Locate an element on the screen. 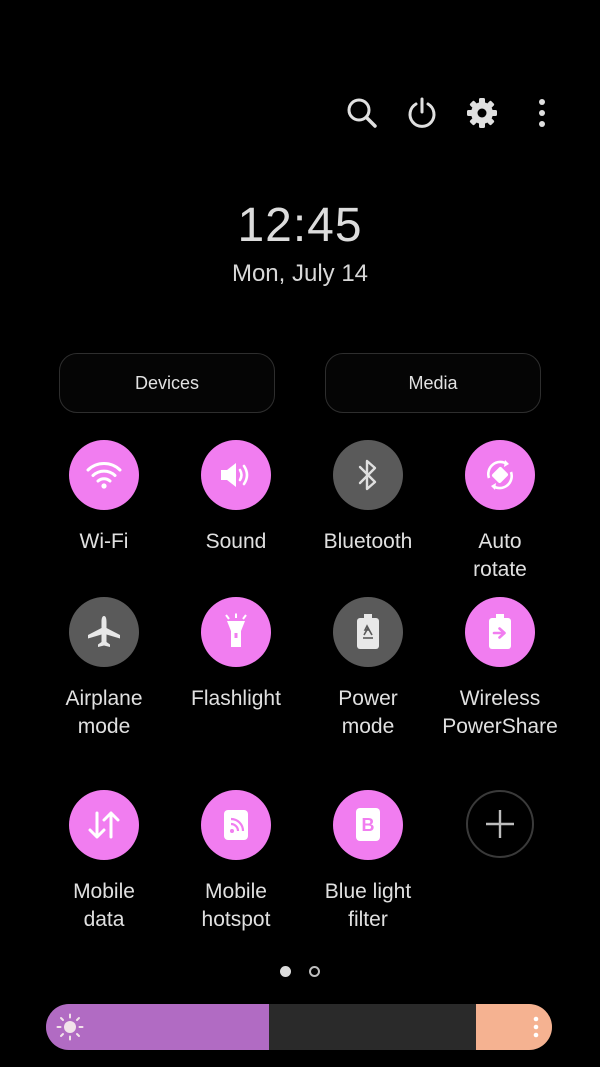 The height and width of the screenshot is (1067, 600). tile-add is located at coordinates (500, 824).